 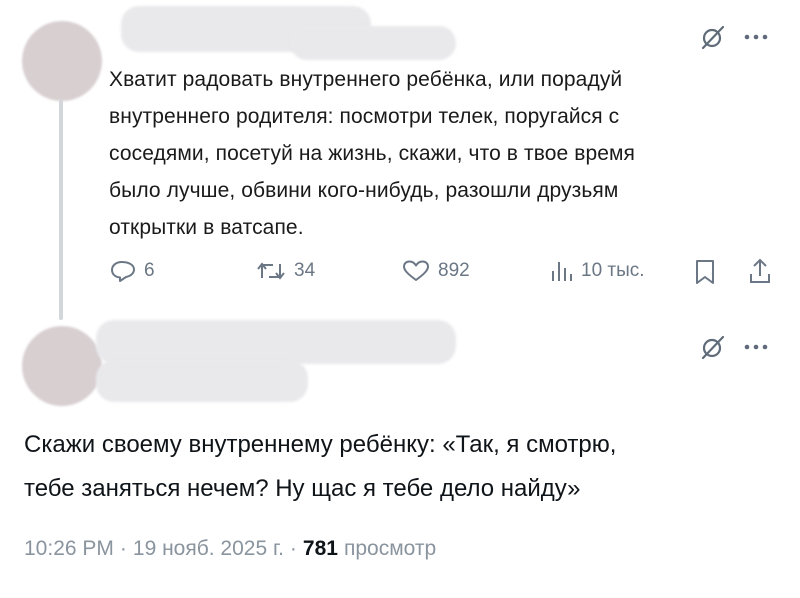 What do you see at coordinates (390, 548) in the screenshot?
I see `views-label: просмотр` at bounding box center [390, 548].